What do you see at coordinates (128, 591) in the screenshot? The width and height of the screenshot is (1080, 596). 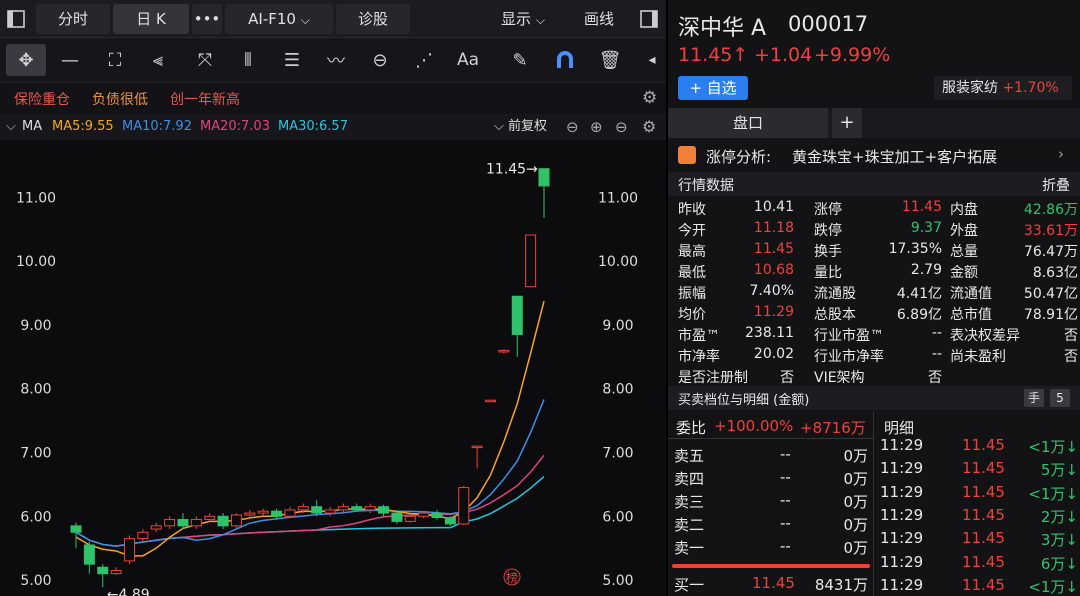 I see `low-label: ←4.89` at bounding box center [128, 591].